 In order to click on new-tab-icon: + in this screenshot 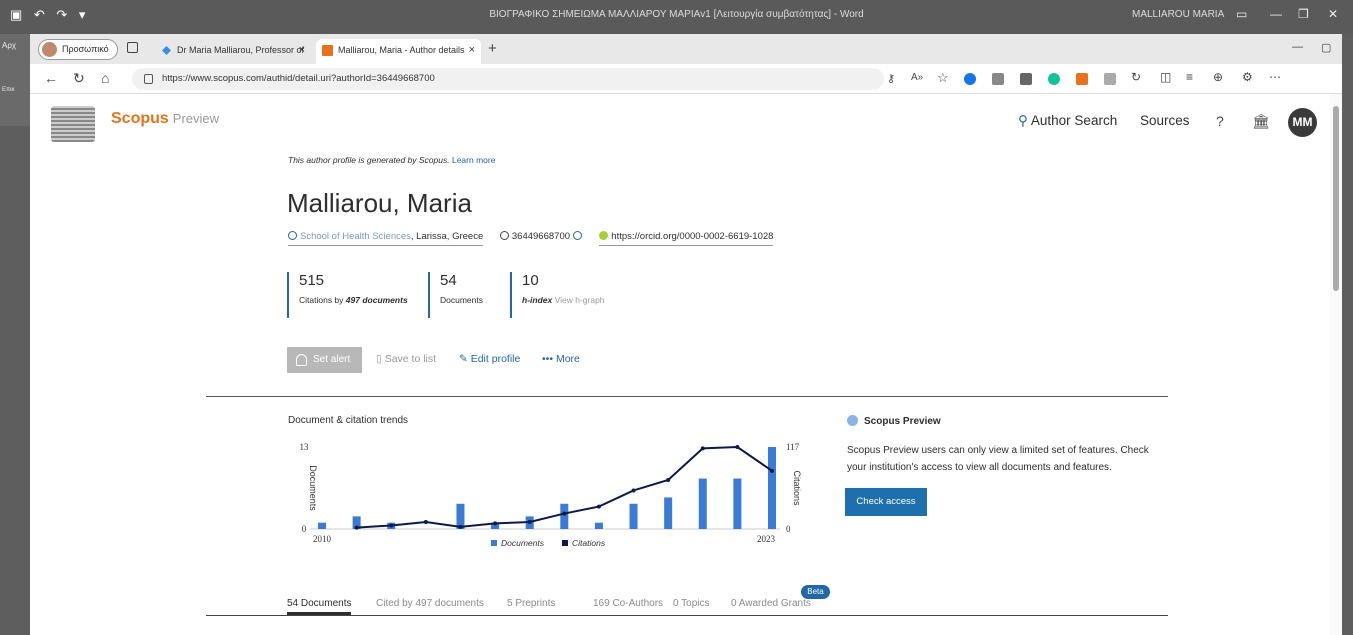, I will do `click(492, 48)`.